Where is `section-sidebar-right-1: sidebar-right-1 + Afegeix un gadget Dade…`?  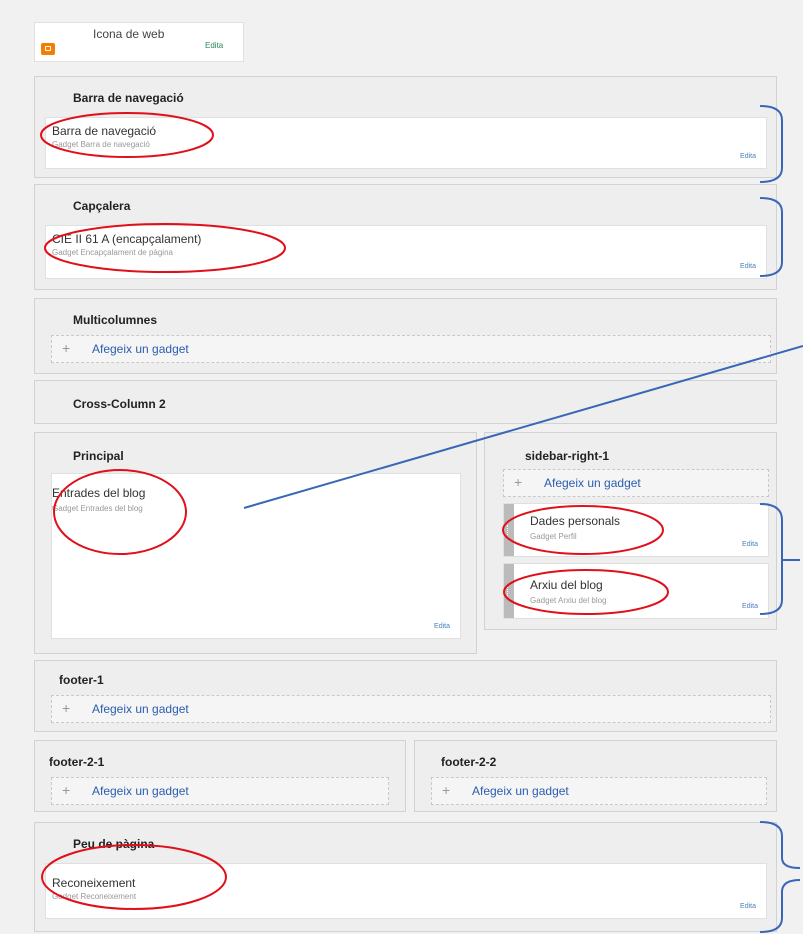 section-sidebar-right-1: sidebar-right-1 + Afegeix un gadget Dade… is located at coordinates (630, 531).